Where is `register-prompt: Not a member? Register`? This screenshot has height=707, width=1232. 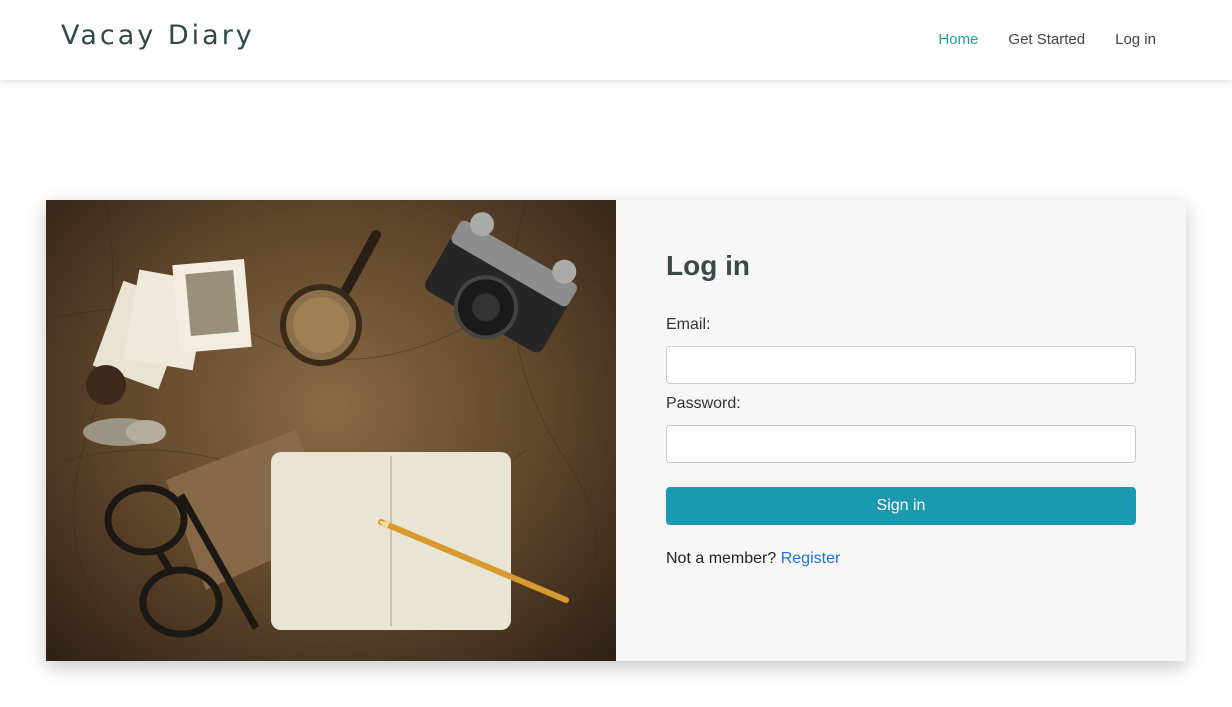
register-prompt: Not a member? Register is located at coordinates (753, 559).